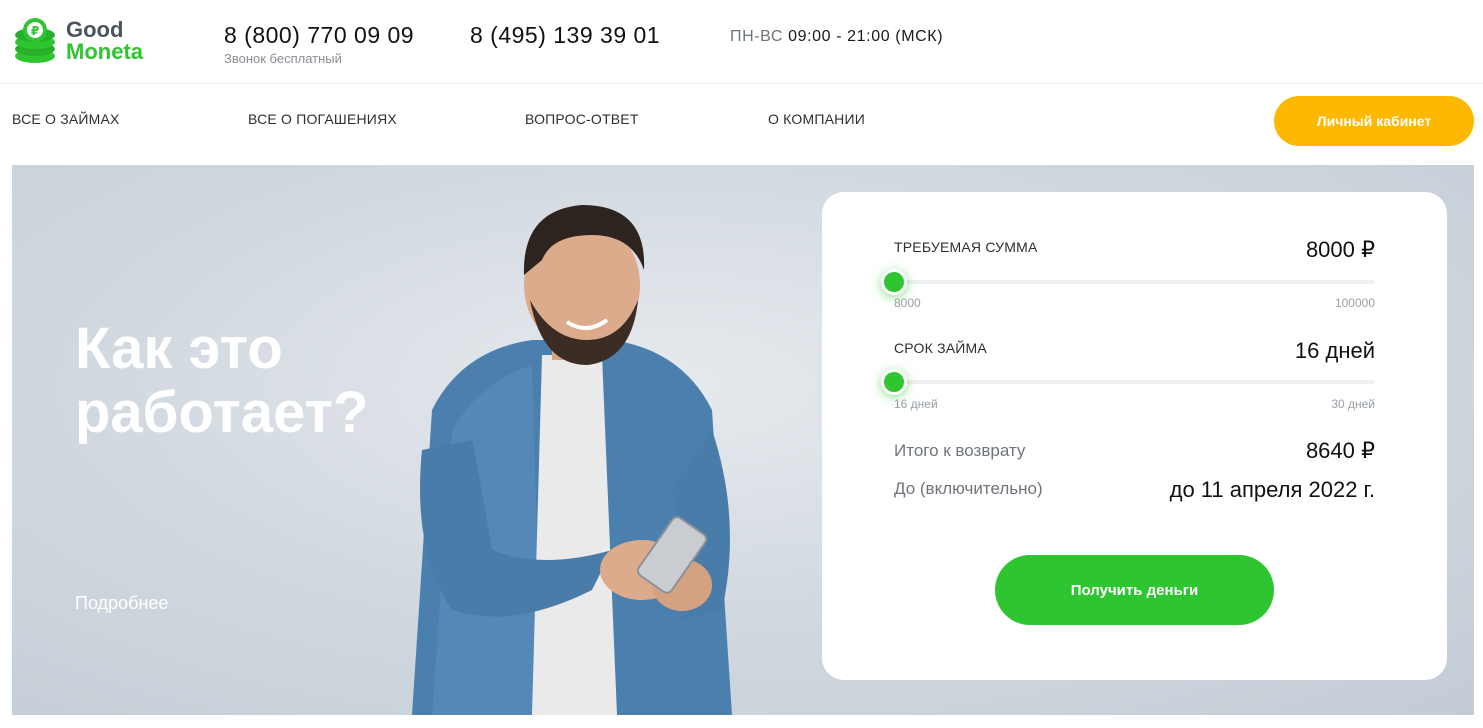 The image size is (1483, 728). I want to click on logo-line2: Moneta, so click(104, 51).